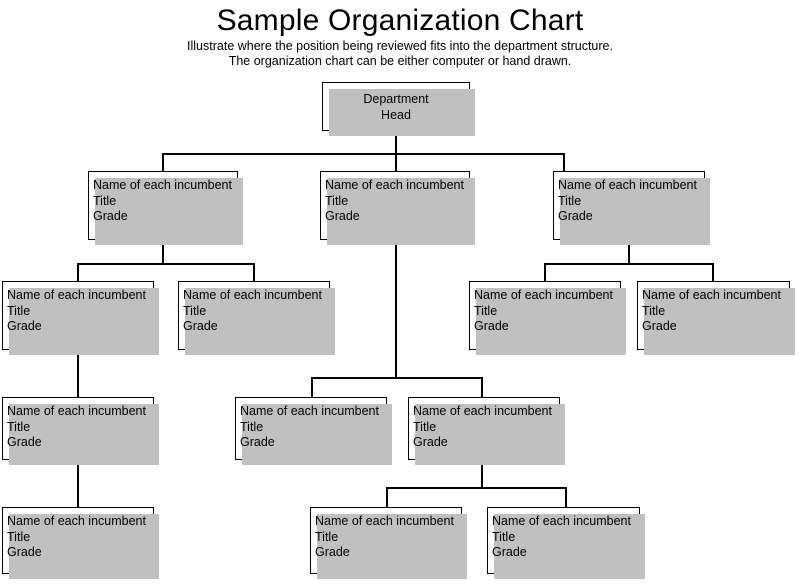 The width and height of the screenshot is (800, 585). Describe the element at coordinates (564, 162) in the screenshot. I see `connector-drop-n2c` at that location.